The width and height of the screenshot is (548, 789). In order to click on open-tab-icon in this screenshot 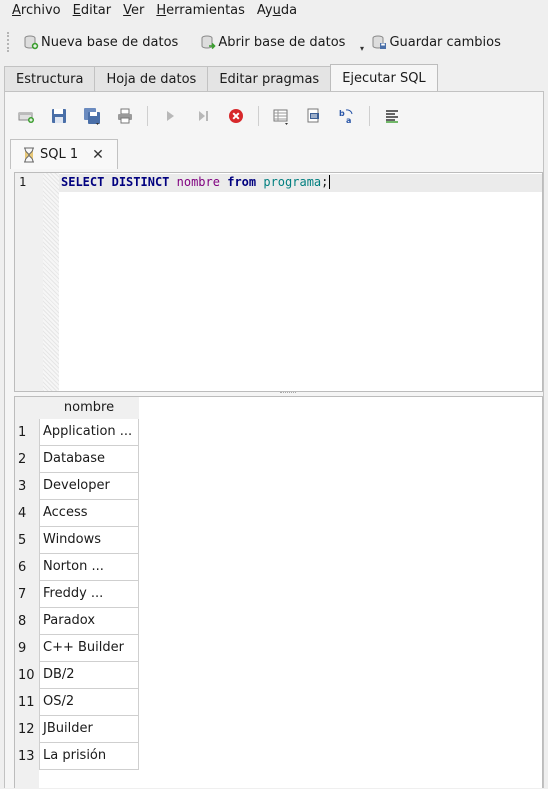, I will do `click(26, 117)`.